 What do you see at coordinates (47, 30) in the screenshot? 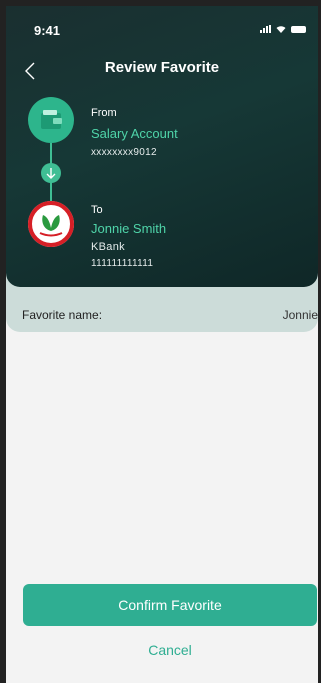
I see `status-time: 9:41` at bounding box center [47, 30].